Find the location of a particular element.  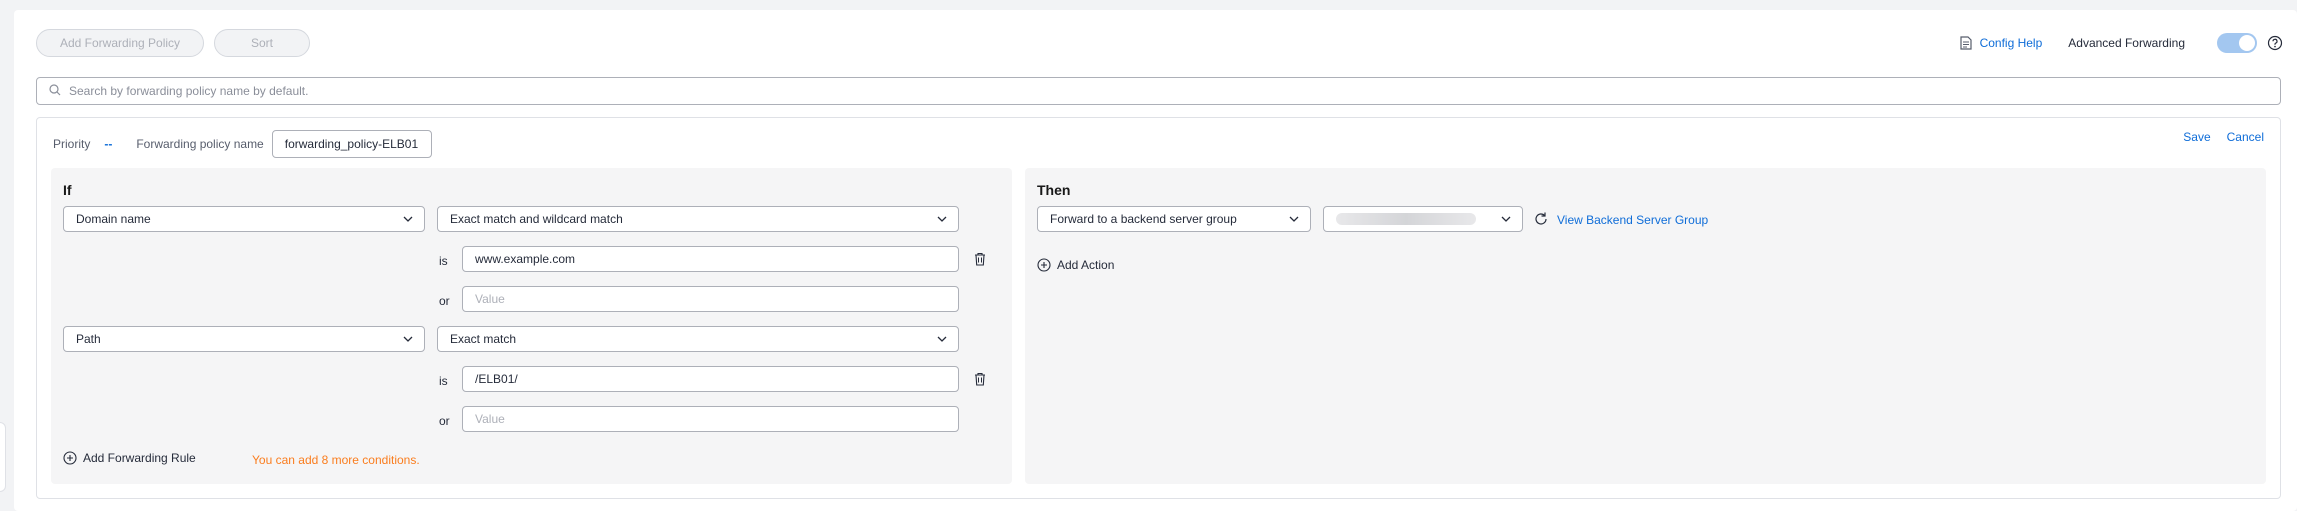

policy-name-input: forwarding_policy-ELB01 is located at coordinates (351, 144).